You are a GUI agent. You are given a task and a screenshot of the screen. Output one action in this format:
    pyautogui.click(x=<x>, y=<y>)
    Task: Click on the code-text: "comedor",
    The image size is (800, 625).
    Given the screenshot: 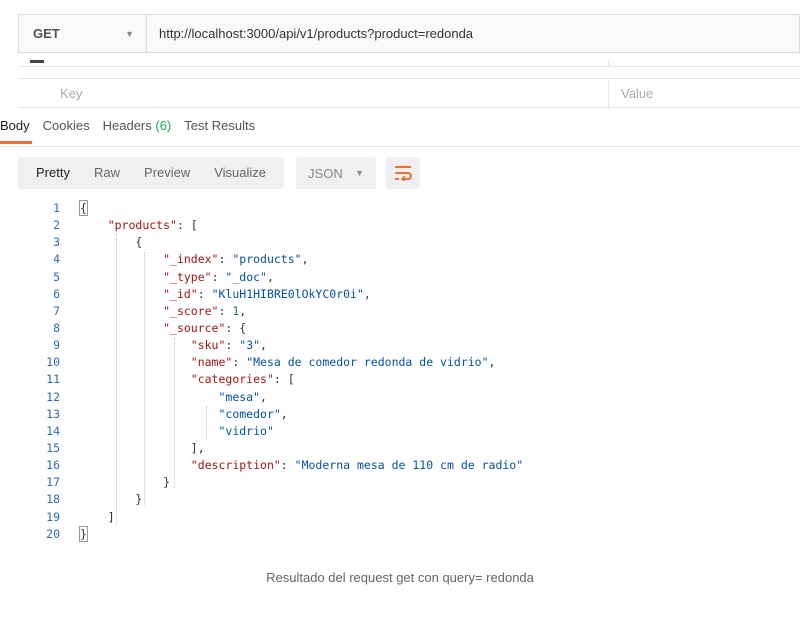 What is the action you would take?
    pyautogui.click(x=253, y=413)
    